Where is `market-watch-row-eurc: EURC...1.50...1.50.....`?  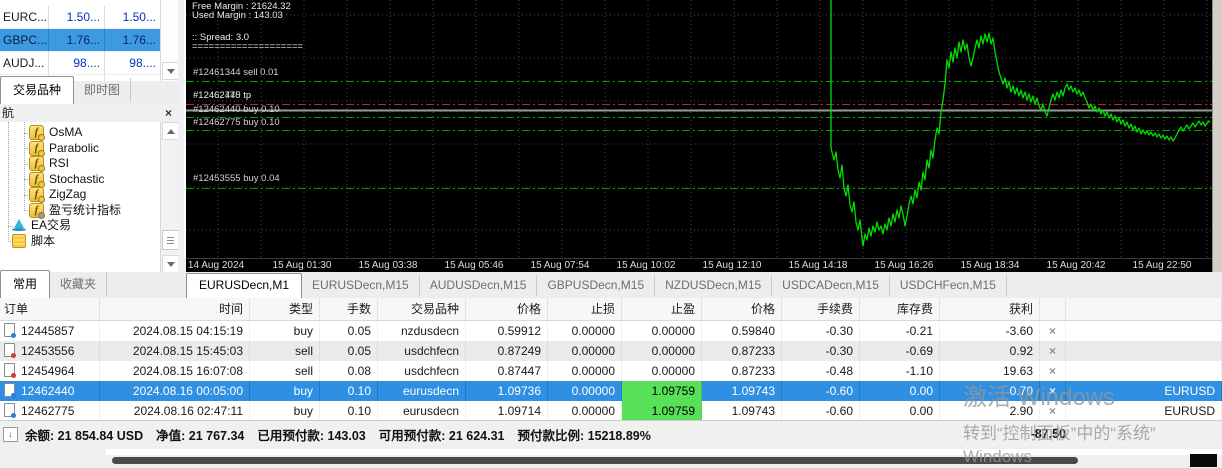
market-watch-row-eurc: EURC...1.50...1.50..... is located at coordinates (80, 17).